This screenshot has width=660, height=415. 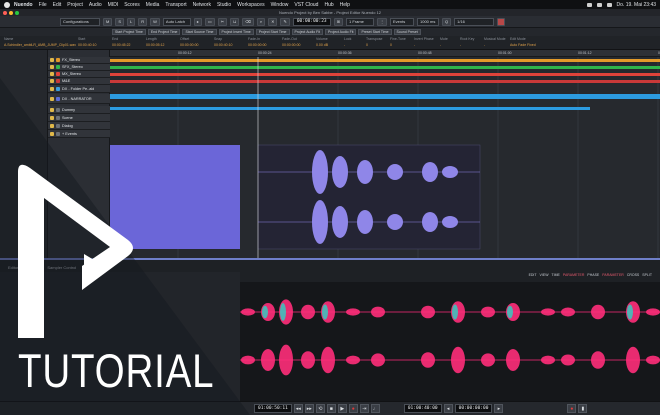 I want to click on menu-item-audio: Audio, so click(x=95, y=5).